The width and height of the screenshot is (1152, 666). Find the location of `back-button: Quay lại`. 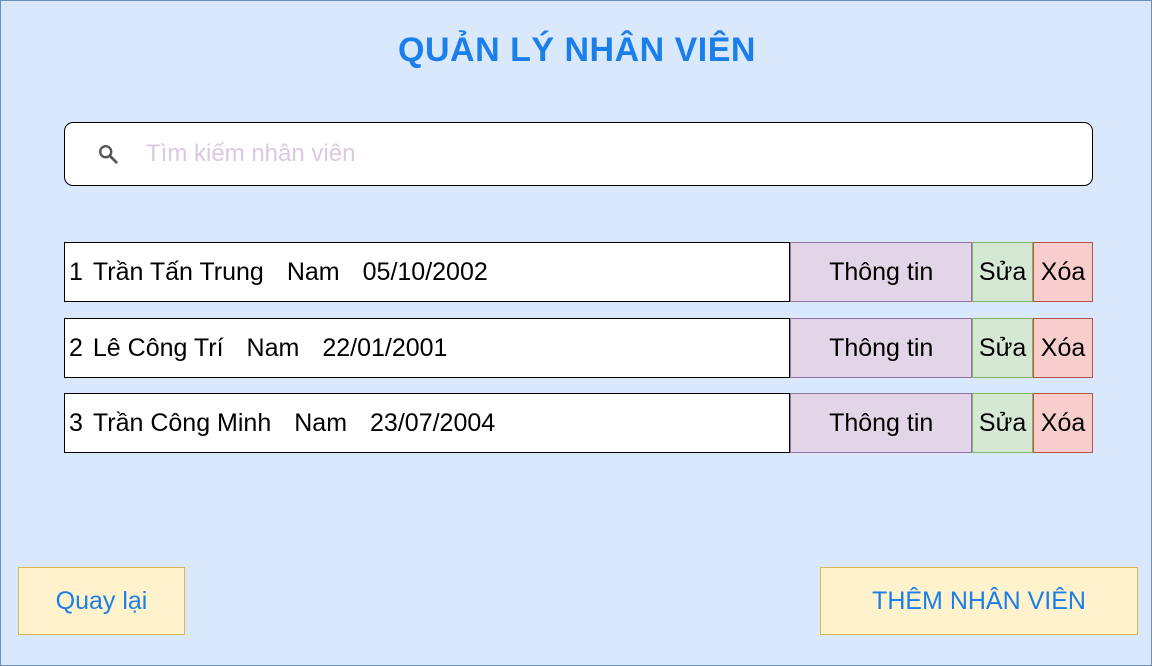

back-button: Quay lại is located at coordinates (101, 601).